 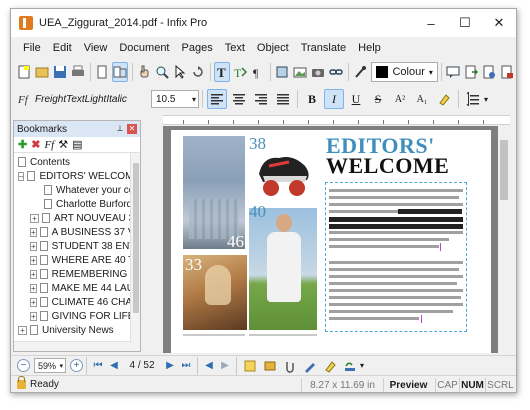 What do you see at coordinates (63, 144) in the screenshot?
I see `tools-icon: ⚒` at bounding box center [63, 144].